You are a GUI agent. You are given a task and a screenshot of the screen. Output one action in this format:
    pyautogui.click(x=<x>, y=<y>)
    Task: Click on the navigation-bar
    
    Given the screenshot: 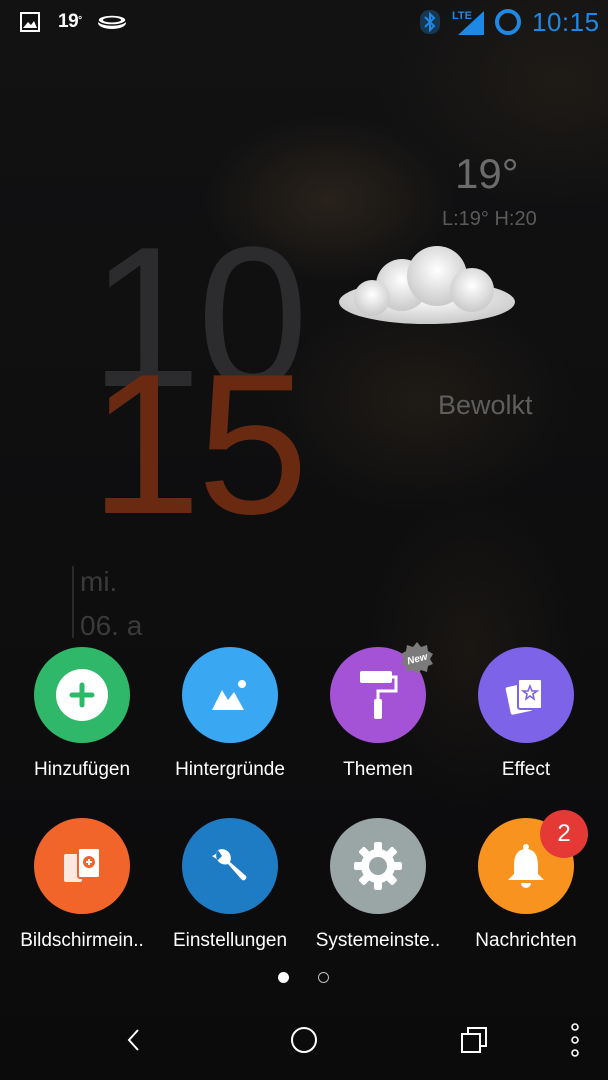 What is the action you would take?
    pyautogui.click(x=304, y=1040)
    